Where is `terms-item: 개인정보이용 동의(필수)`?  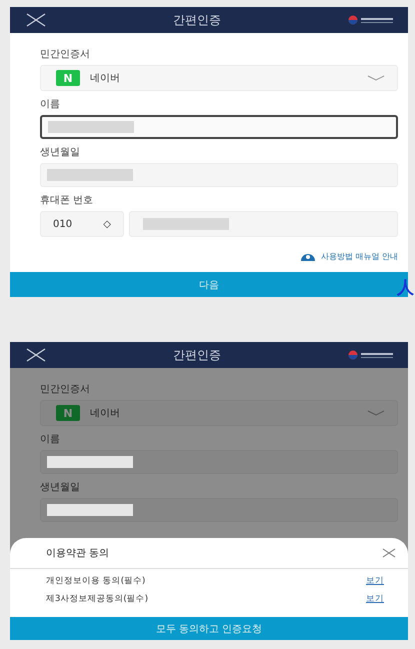
terms-item: 개인정보이용 동의(필수) is located at coordinates (96, 581).